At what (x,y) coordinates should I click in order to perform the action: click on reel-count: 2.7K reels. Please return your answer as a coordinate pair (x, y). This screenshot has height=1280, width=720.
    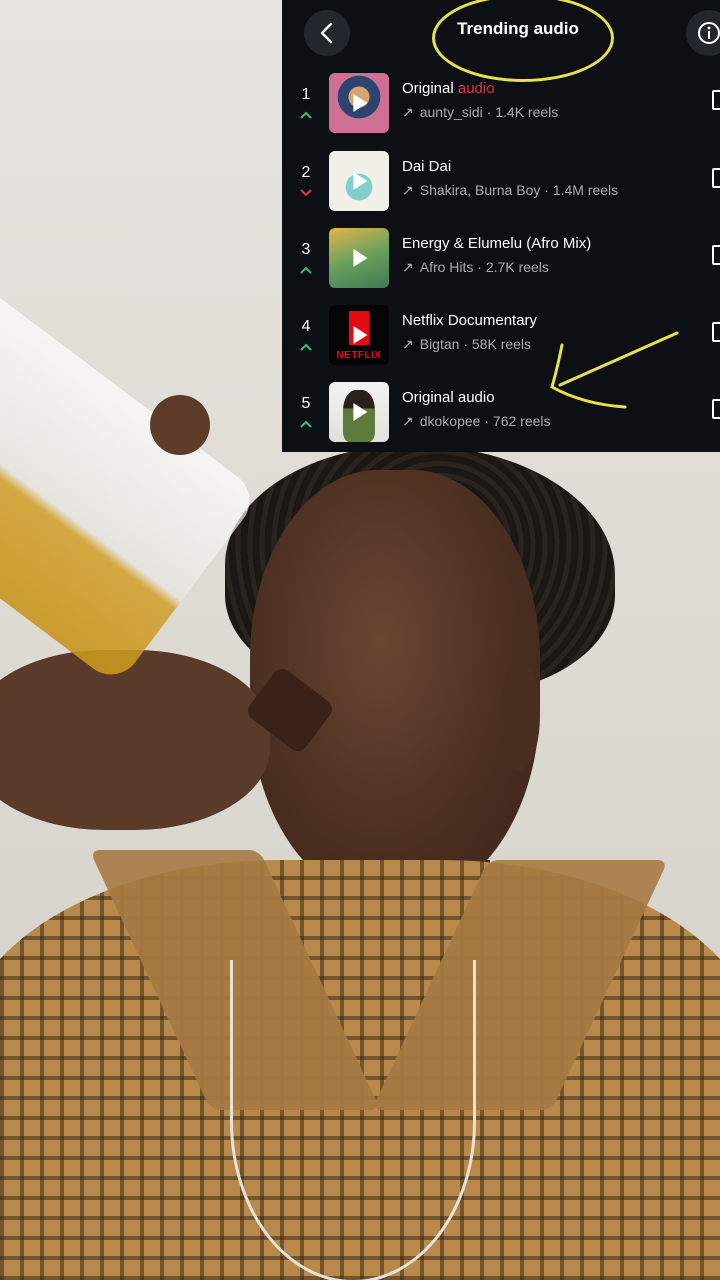
    Looking at the image, I should click on (517, 267).